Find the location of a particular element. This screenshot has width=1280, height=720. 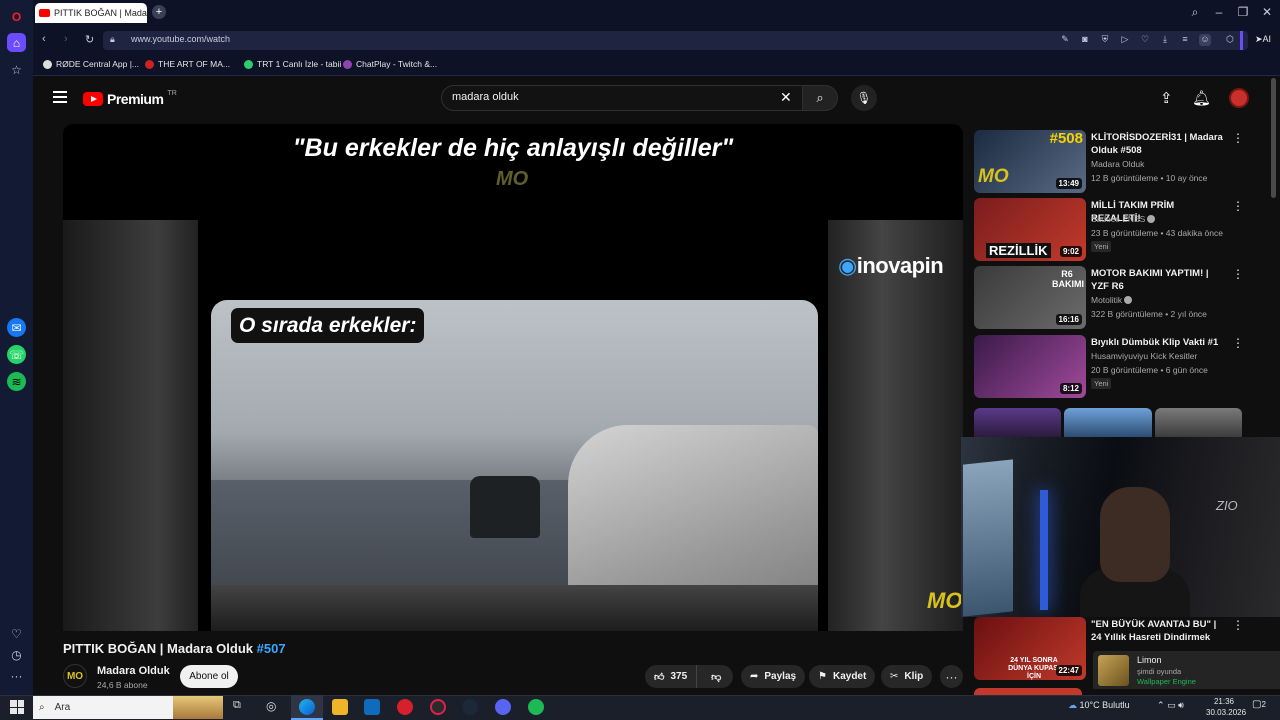

recommendation-thumbnail: 8:12 is located at coordinates (1030, 366).